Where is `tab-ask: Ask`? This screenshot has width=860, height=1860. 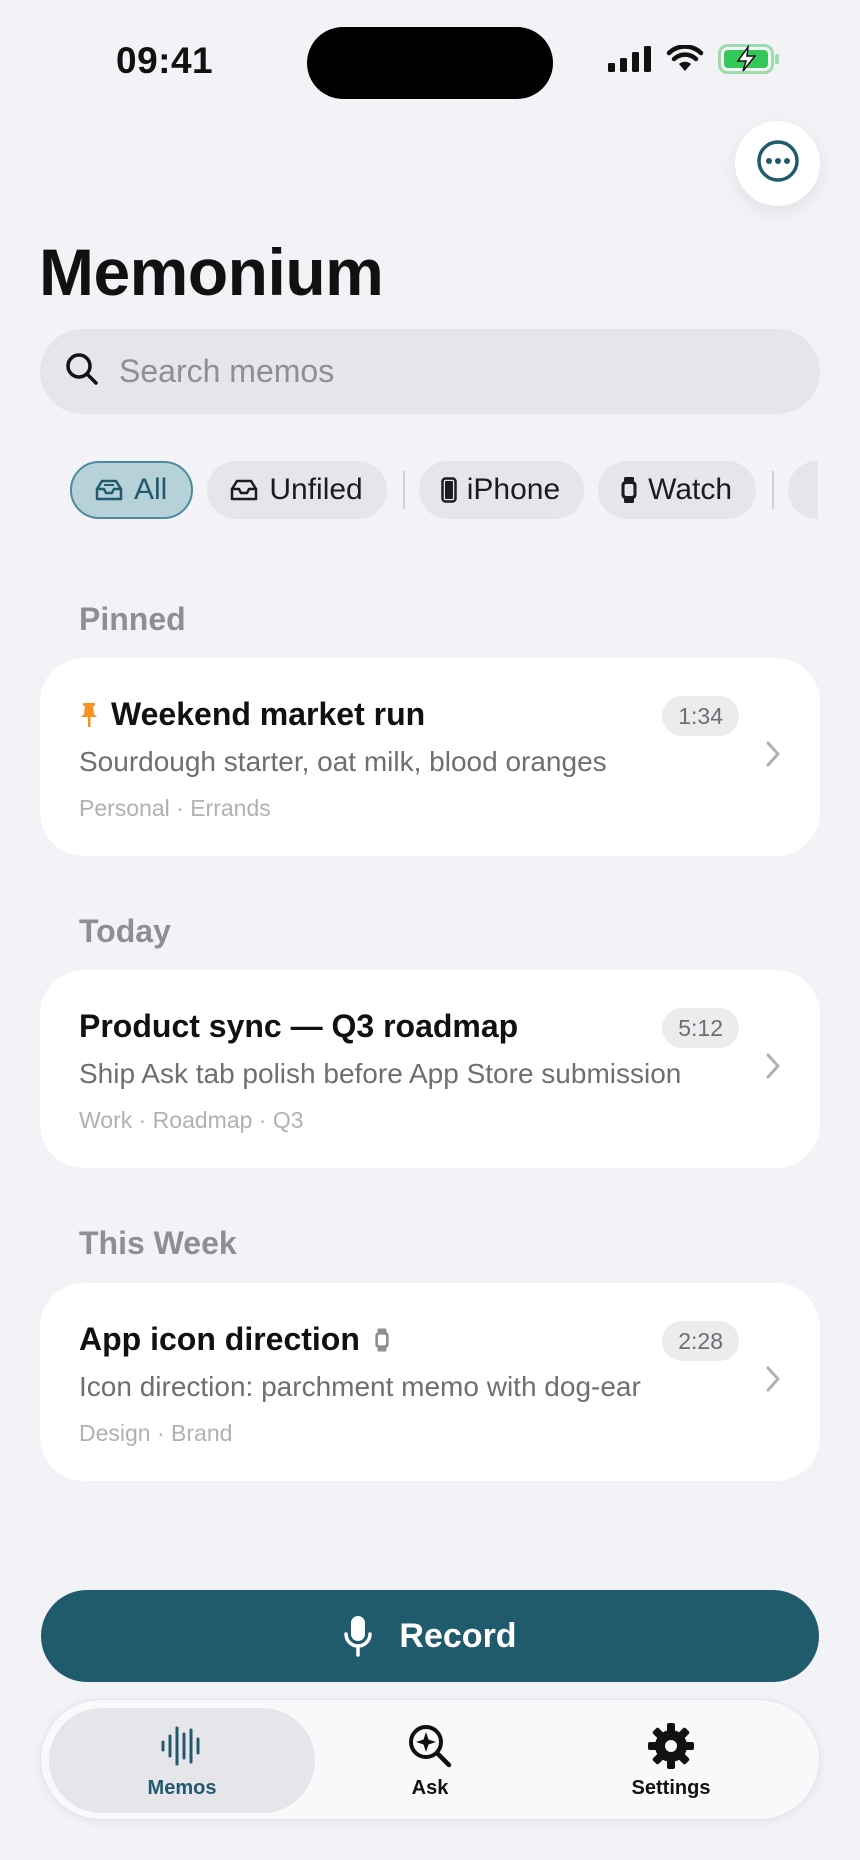
tab-ask: Ask is located at coordinates (430, 1760).